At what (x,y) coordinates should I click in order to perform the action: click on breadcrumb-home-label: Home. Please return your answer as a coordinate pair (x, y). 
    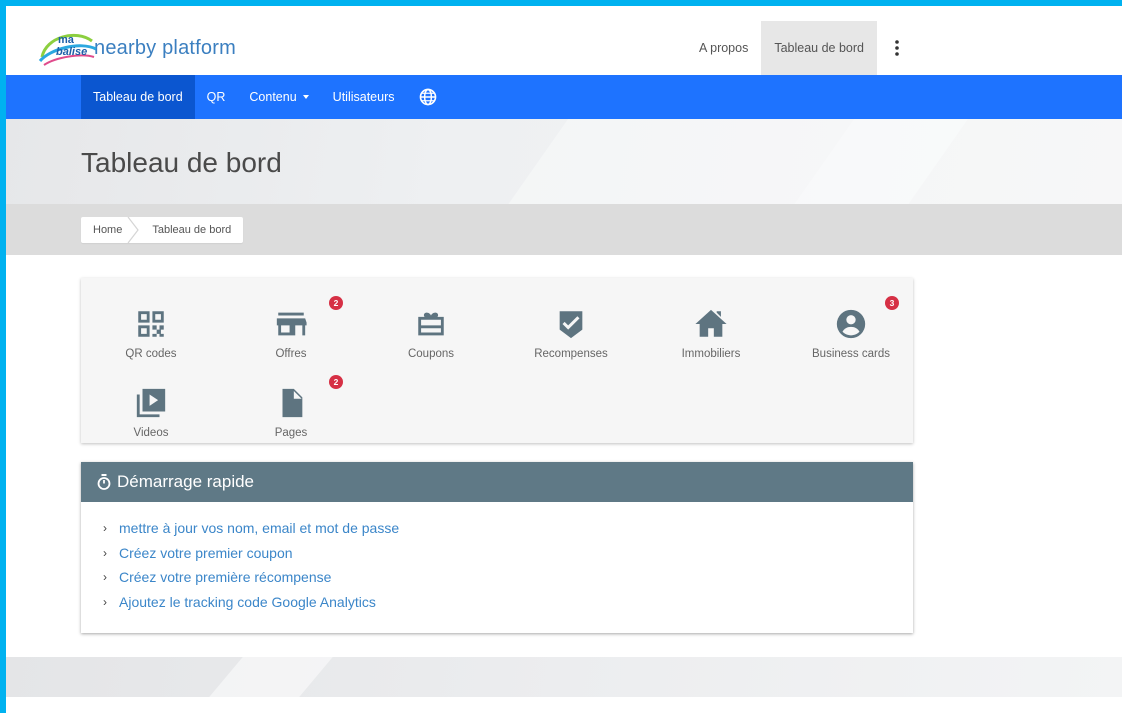
    Looking at the image, I should click on (108, 230).